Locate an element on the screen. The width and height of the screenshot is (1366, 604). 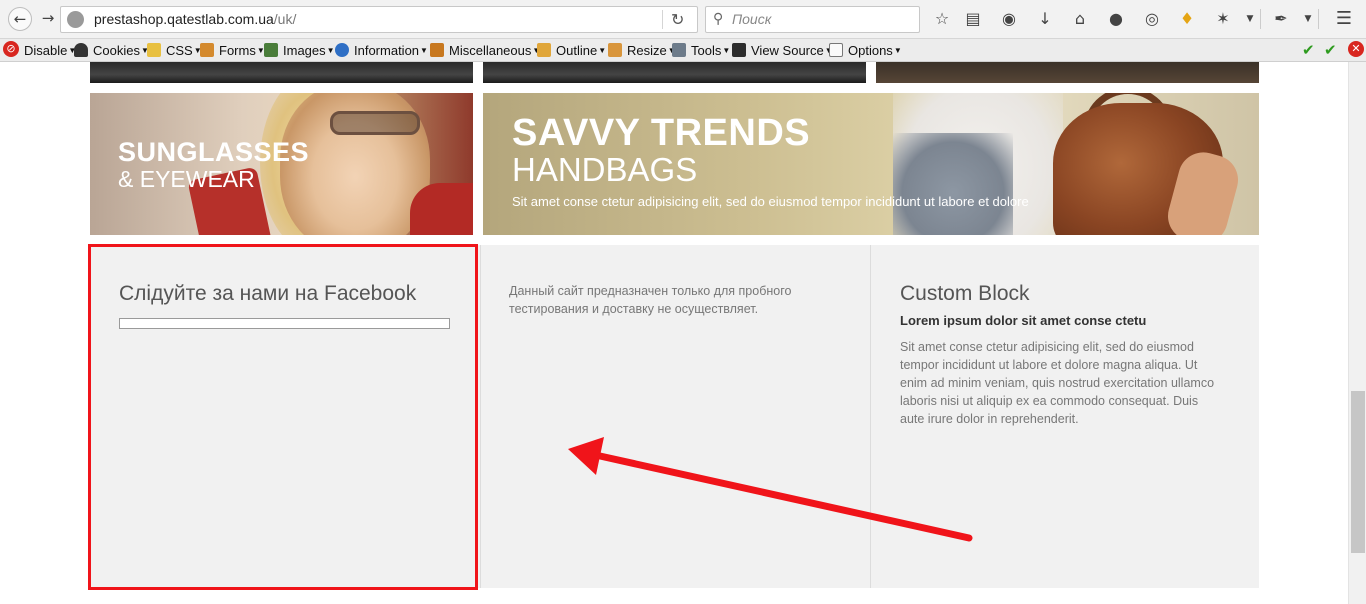
menu-information: Information▼ is located at coordinates (381, 50).